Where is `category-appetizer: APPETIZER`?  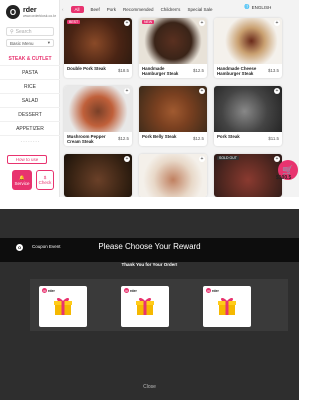
category-appetizer: APPETIZER is located at coordinates (30, 129).